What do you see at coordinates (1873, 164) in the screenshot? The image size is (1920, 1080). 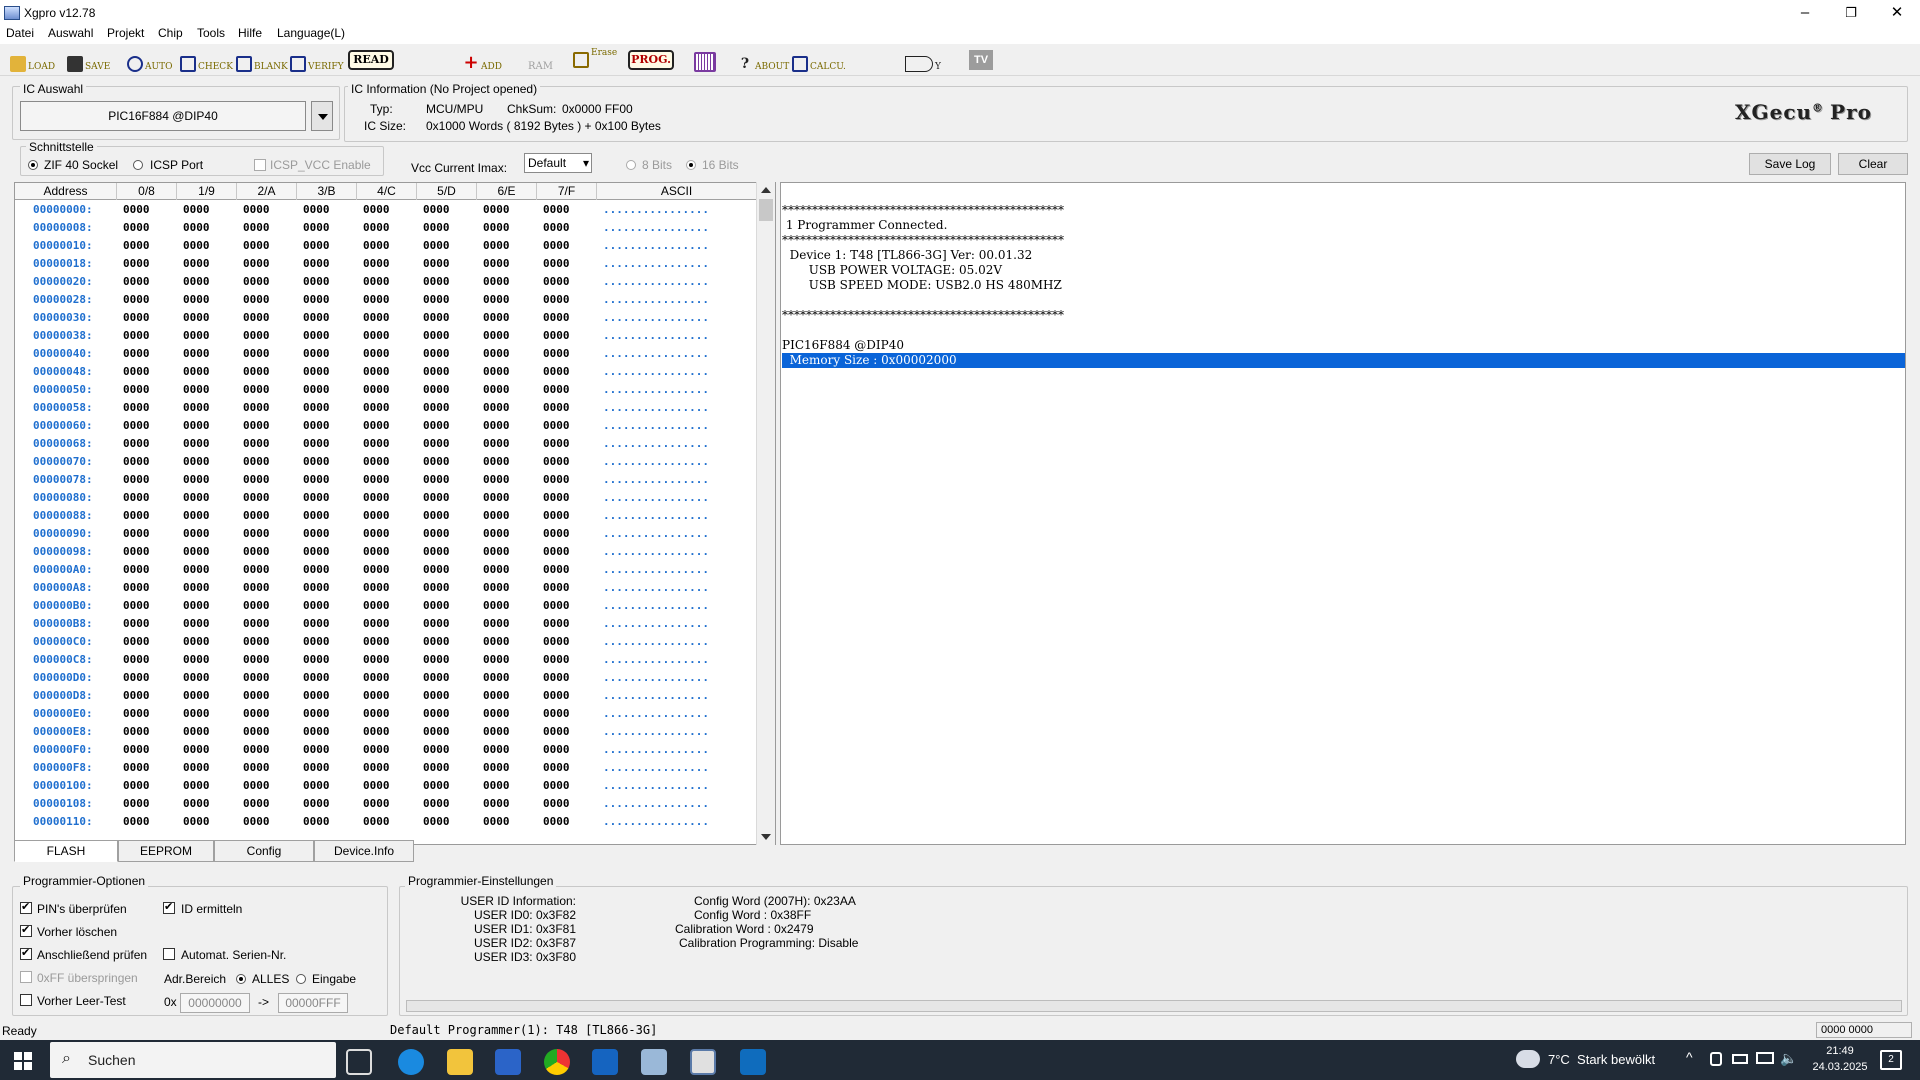 I see `clear-log-button: Clear` at bounding box center [1873, 164].